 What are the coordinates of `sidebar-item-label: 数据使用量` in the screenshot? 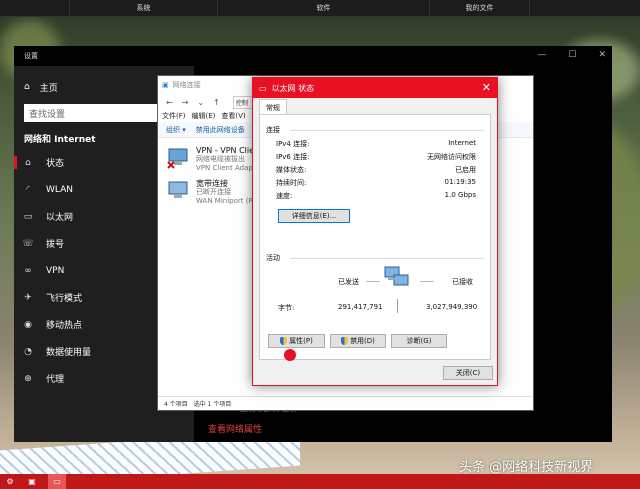 It's located at (69, 353).